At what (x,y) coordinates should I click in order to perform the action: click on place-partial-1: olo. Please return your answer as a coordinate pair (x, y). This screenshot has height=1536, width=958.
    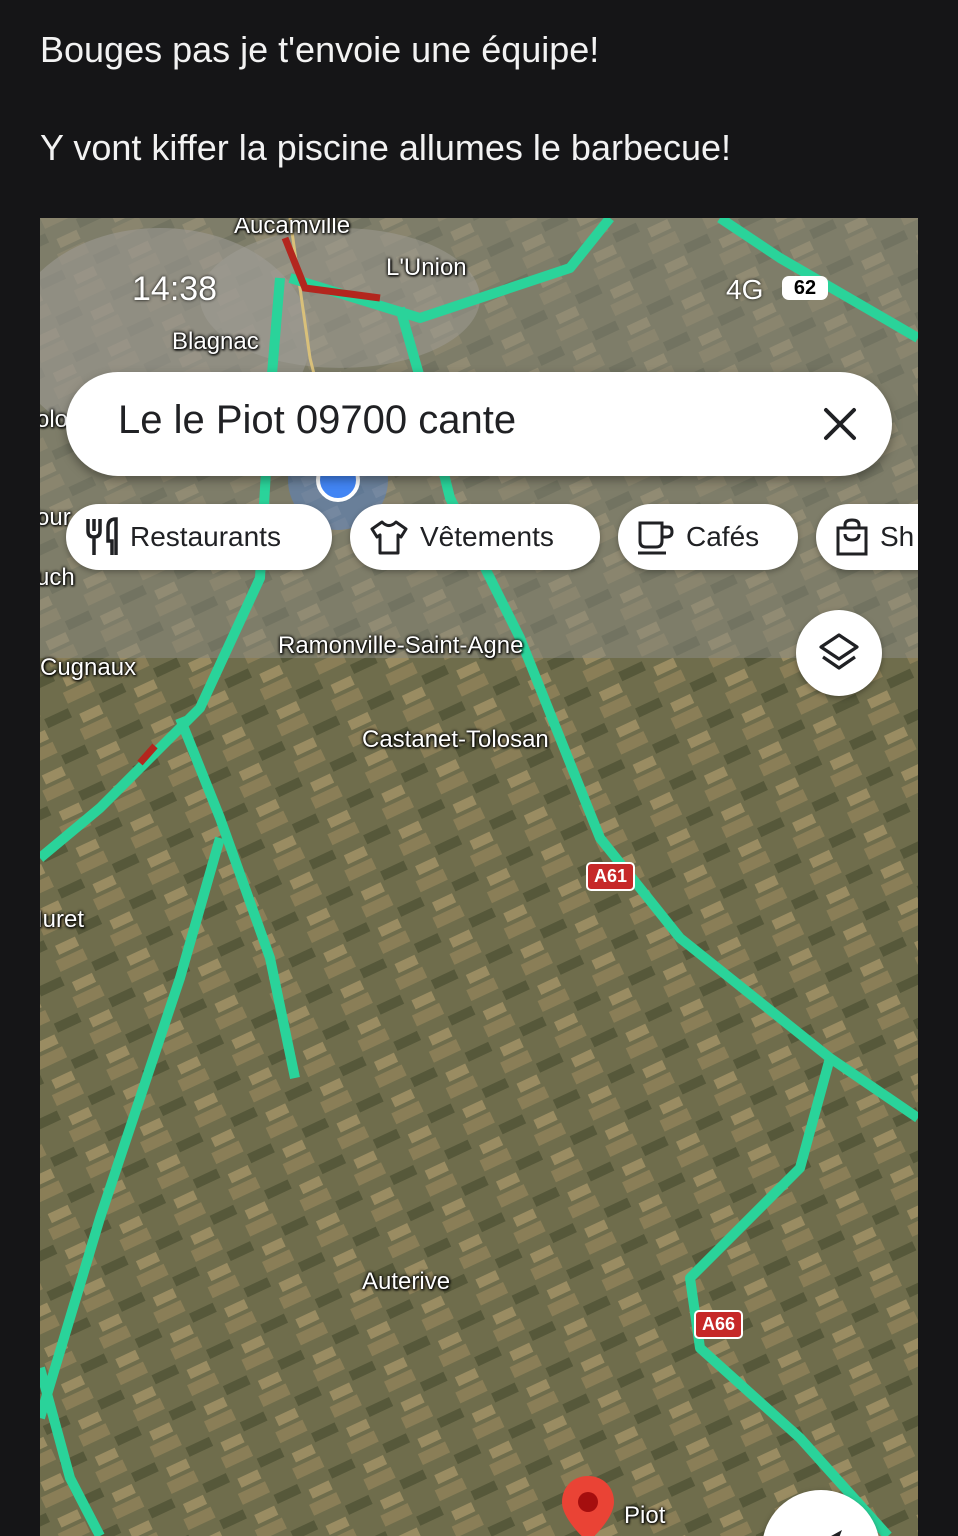
    Looking at the image, I should click on (54, 420).